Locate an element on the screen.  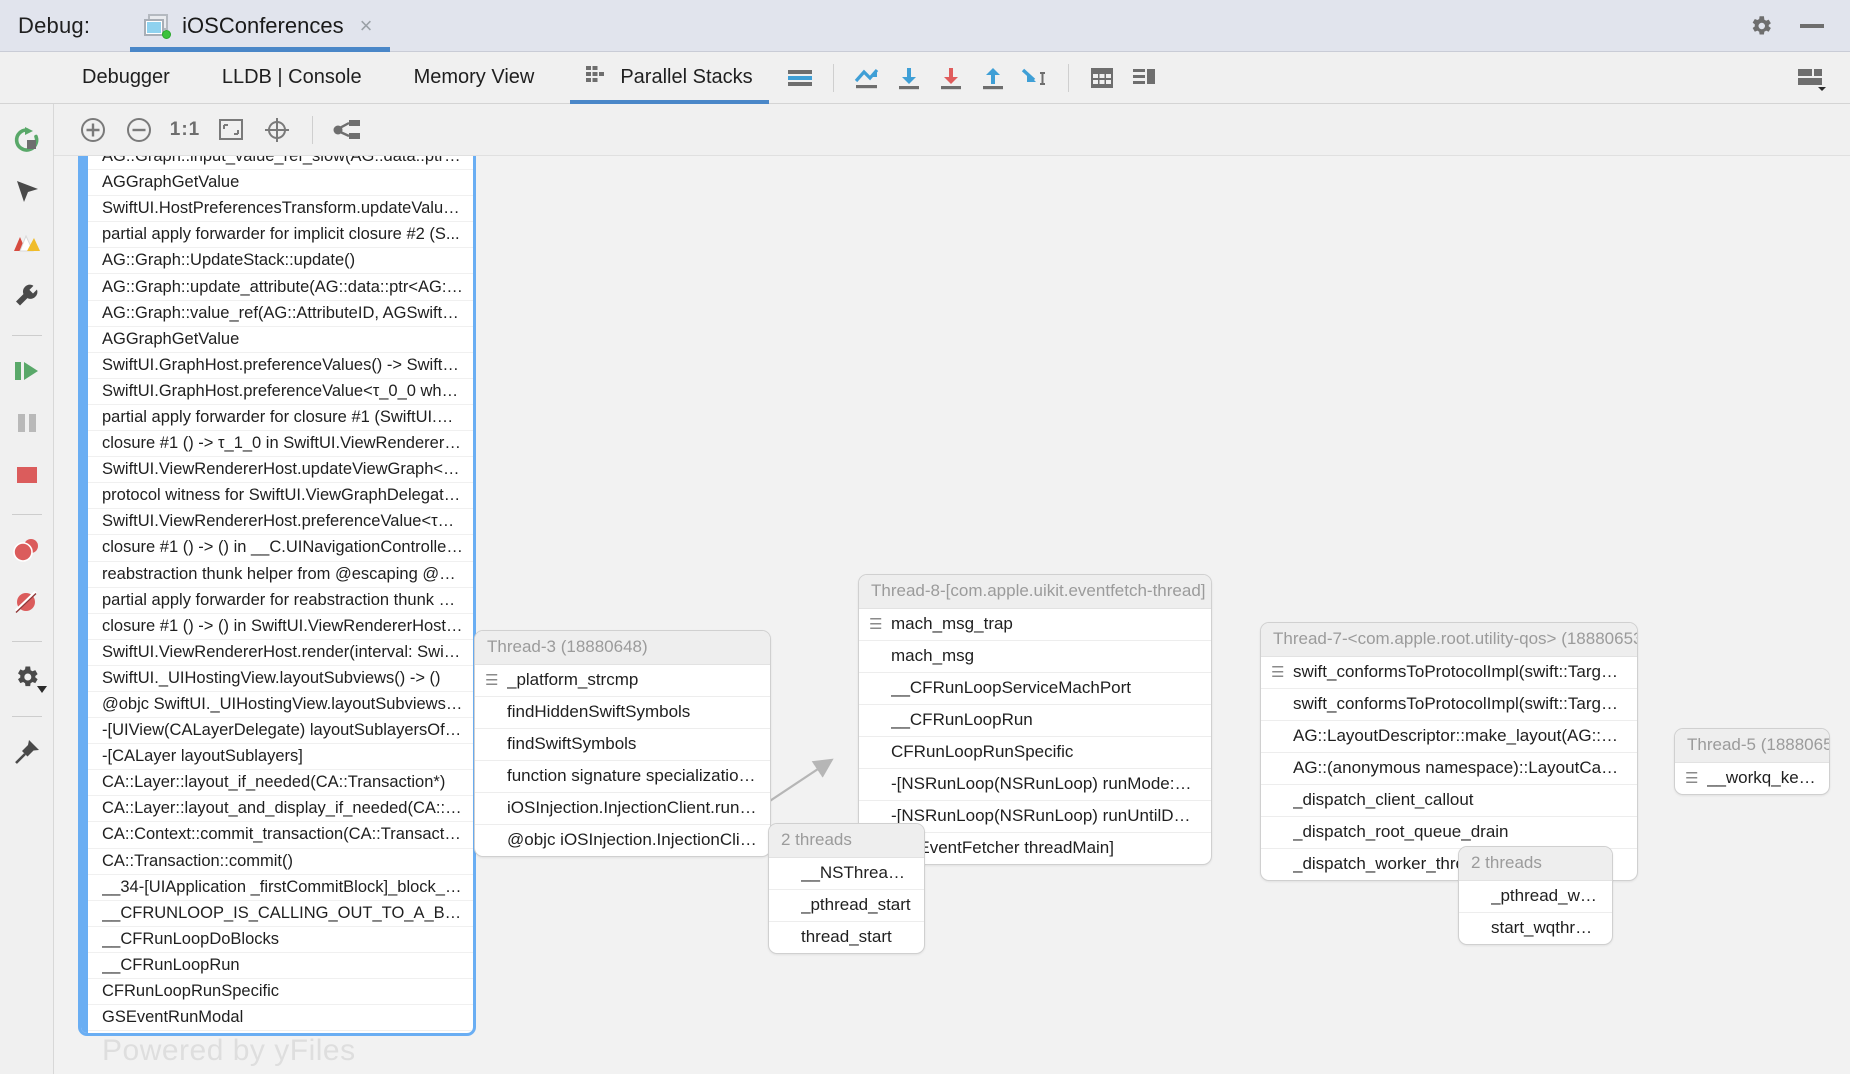
stack-frame: findHiddenSwiftSymbols is located at coordinates (622, 713).